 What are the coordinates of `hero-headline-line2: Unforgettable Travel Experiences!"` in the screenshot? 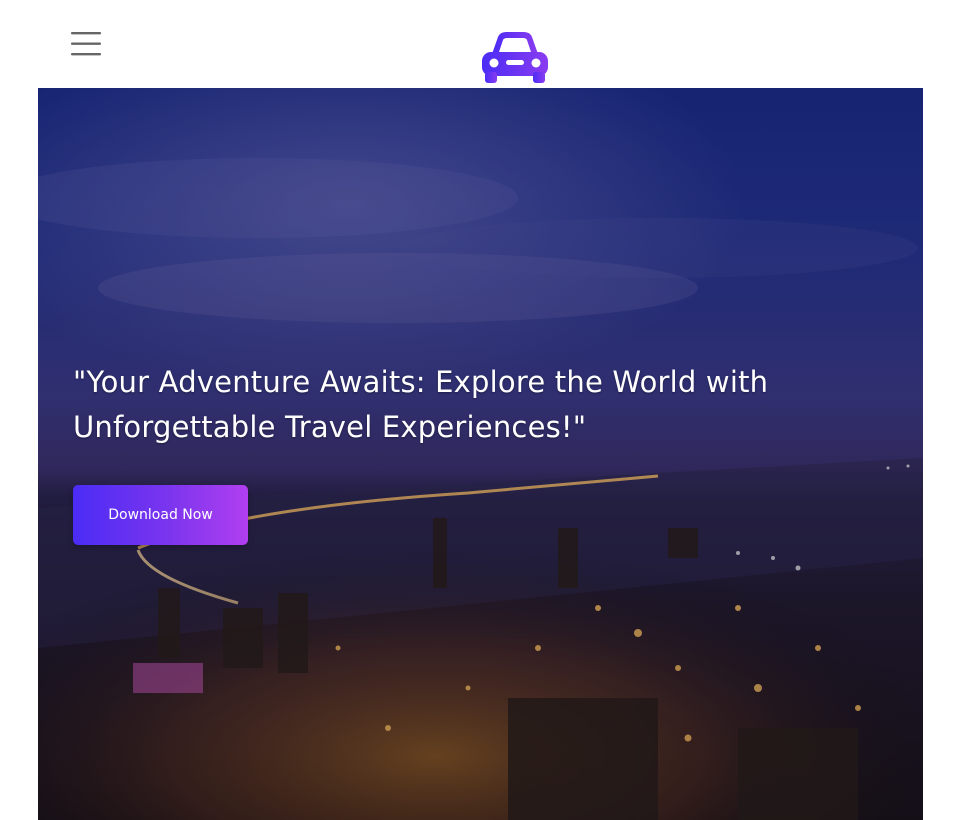 It's located at (330, 427).